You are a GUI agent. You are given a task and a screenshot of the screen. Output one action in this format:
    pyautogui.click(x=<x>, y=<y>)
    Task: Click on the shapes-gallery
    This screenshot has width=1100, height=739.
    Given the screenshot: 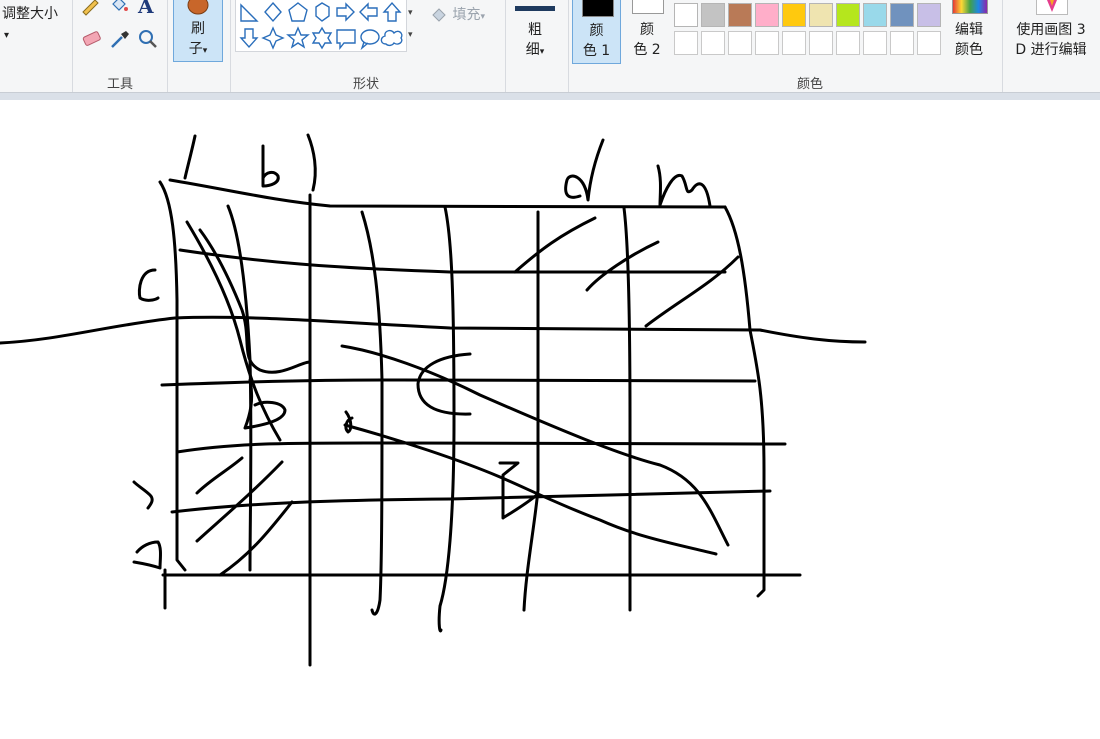 What is the action you would take?
    pyautogui.click(x=321, y=26)
    